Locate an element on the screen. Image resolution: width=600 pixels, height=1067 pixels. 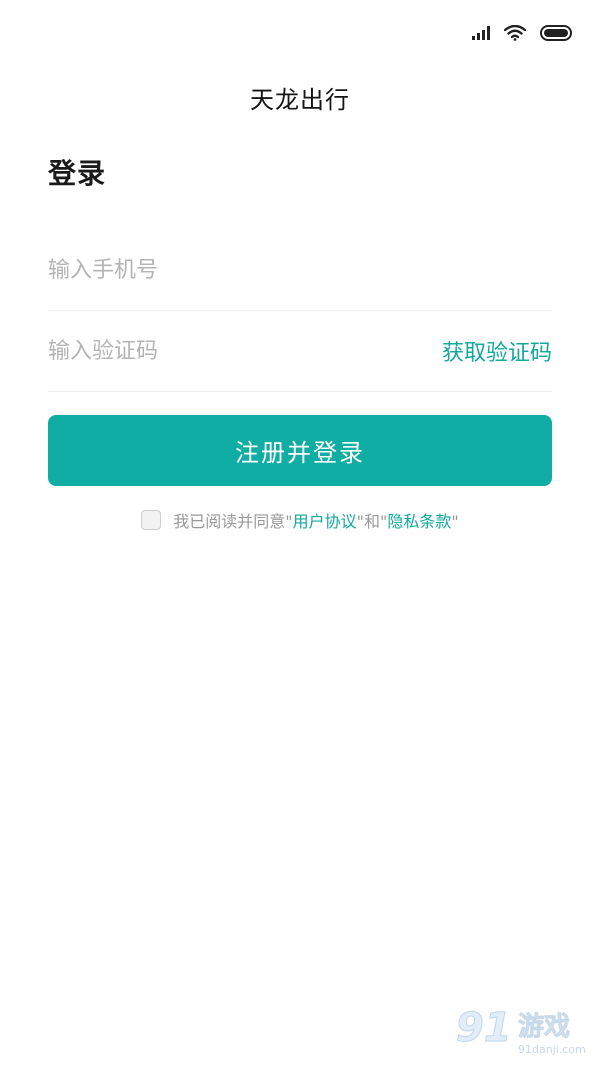
battery-icon is located at coordinates (557, 33).